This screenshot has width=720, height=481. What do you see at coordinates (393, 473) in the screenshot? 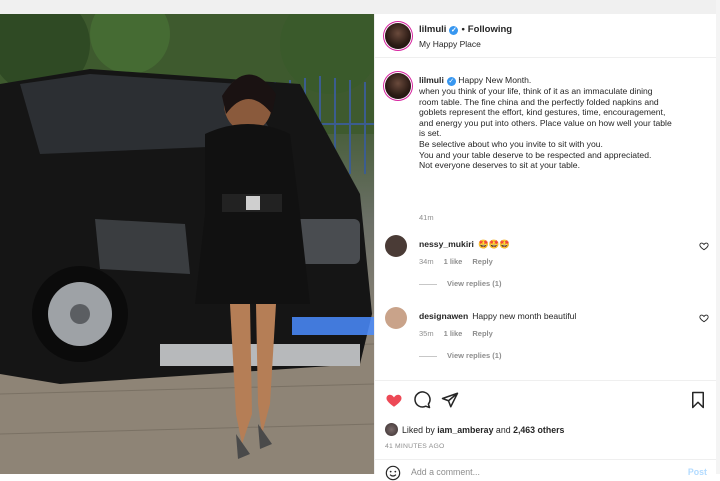
I see `smile-icon` at bounding box center [393, 473].